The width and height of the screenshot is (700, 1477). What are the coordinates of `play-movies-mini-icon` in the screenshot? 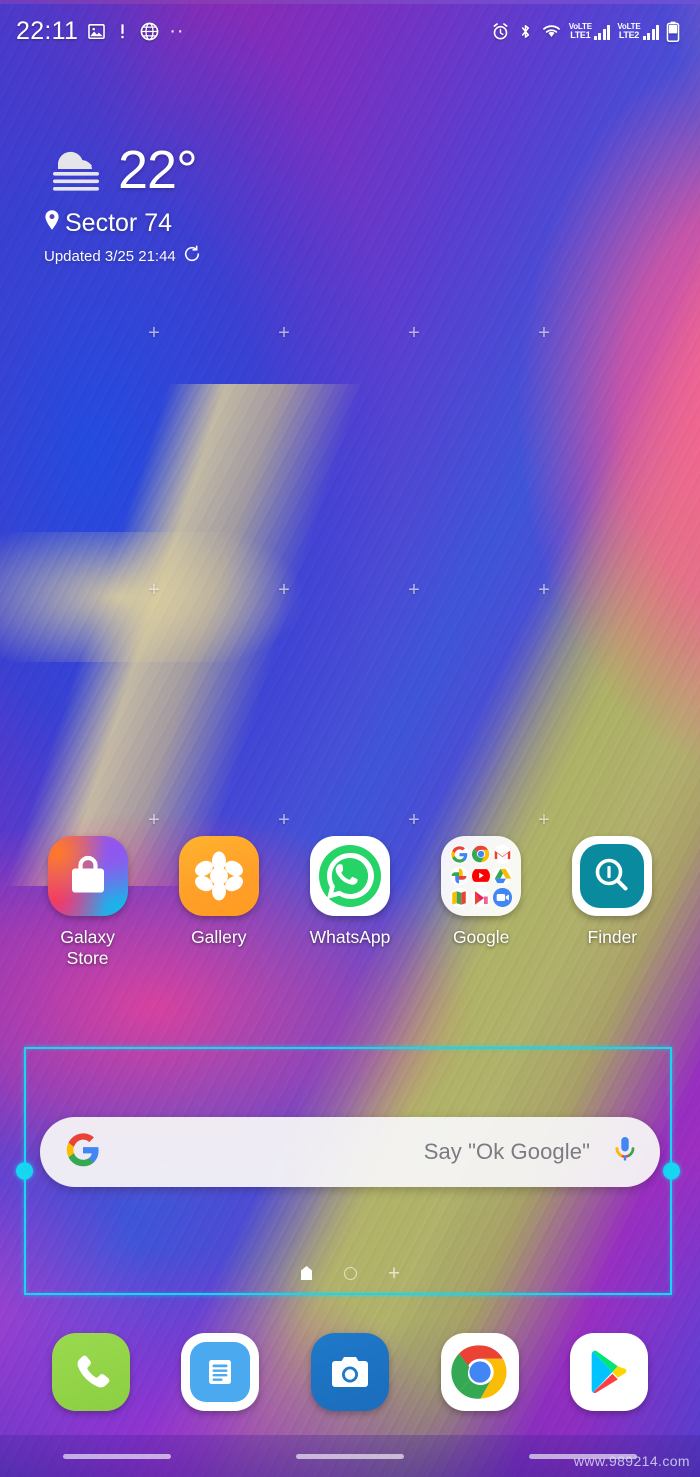 It's located at (481, 897).